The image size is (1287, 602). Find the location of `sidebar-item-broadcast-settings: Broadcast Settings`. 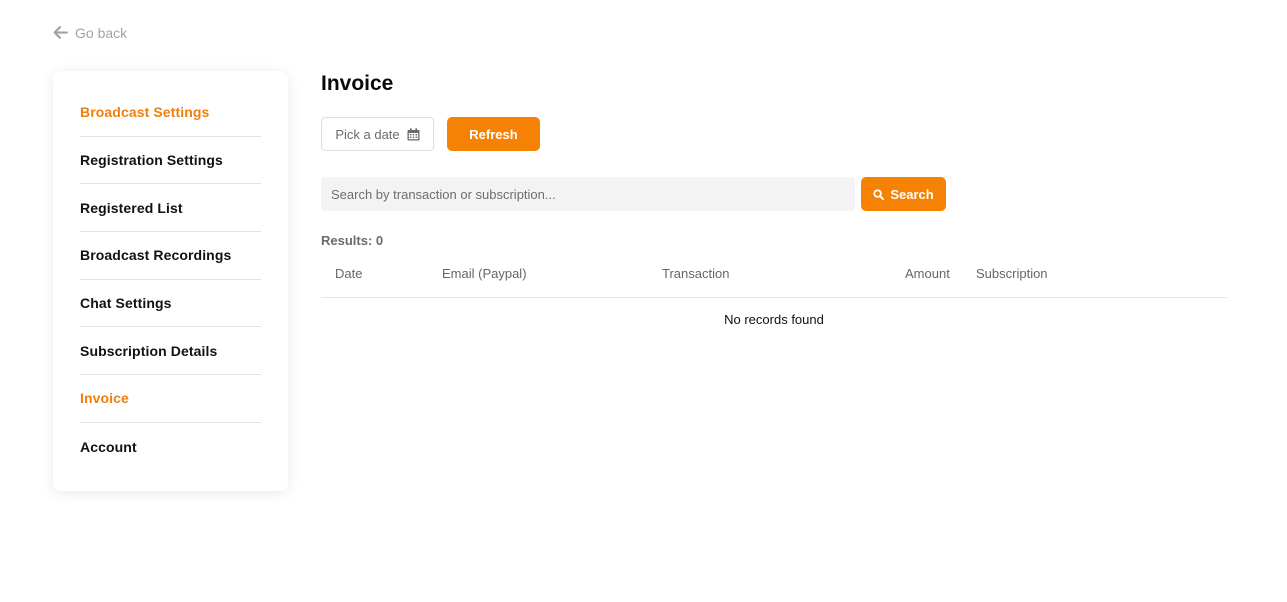

sidebar-item-broadcast-settings: Broadcast Settings is located at coordinates (170, 113).